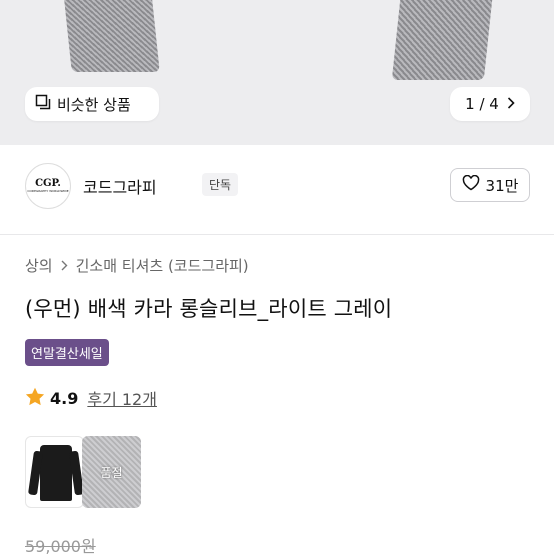 The width and height of the screenshot is (554, 557). I want to click on heart-icon, so click(471, 184).